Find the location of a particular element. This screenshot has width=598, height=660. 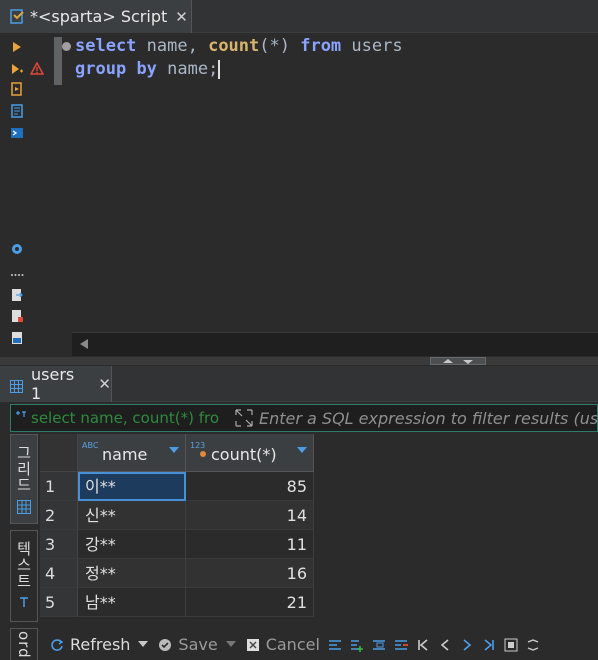

table-cell: 신** is located at coordinates (132, 515).